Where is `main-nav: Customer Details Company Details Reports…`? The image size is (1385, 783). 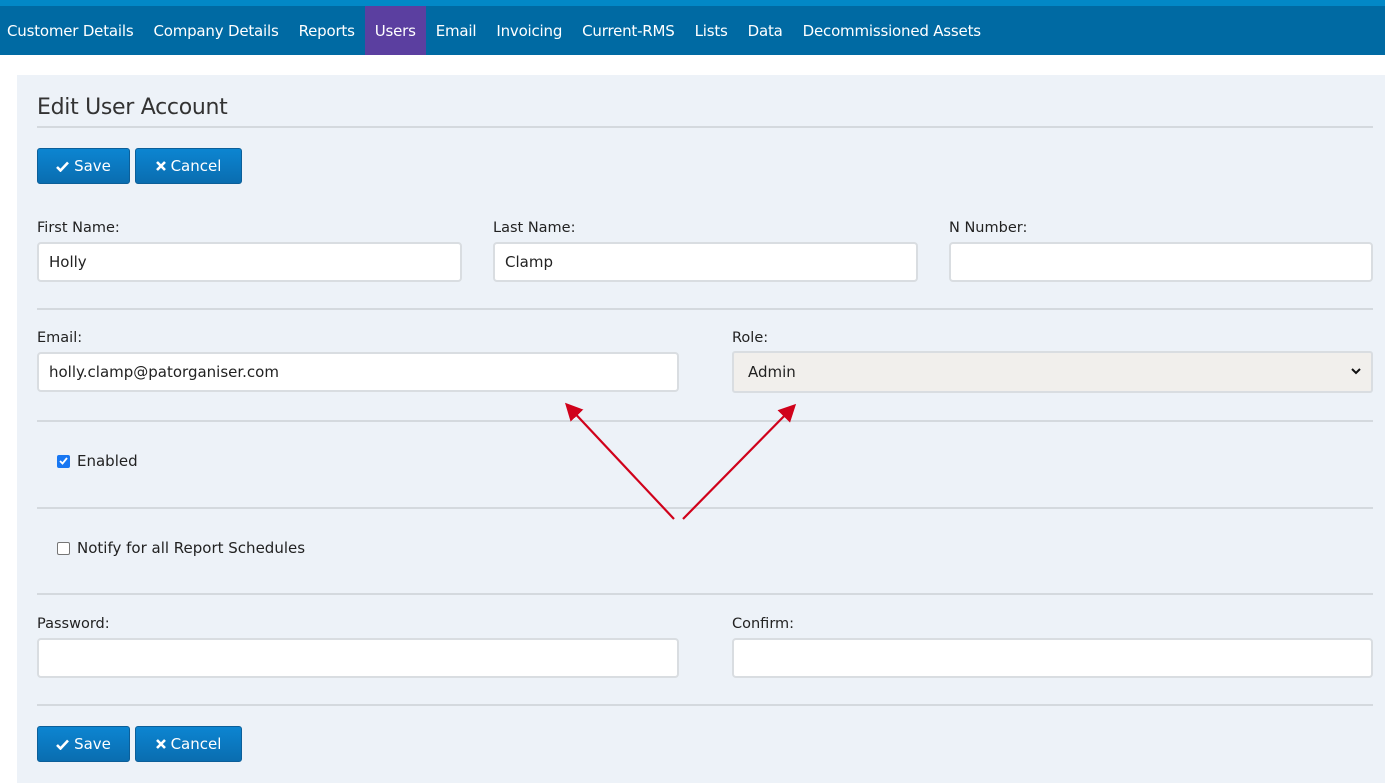 main-nav: Customer Details Company Details Reports… is located at coordinates (692, 30).